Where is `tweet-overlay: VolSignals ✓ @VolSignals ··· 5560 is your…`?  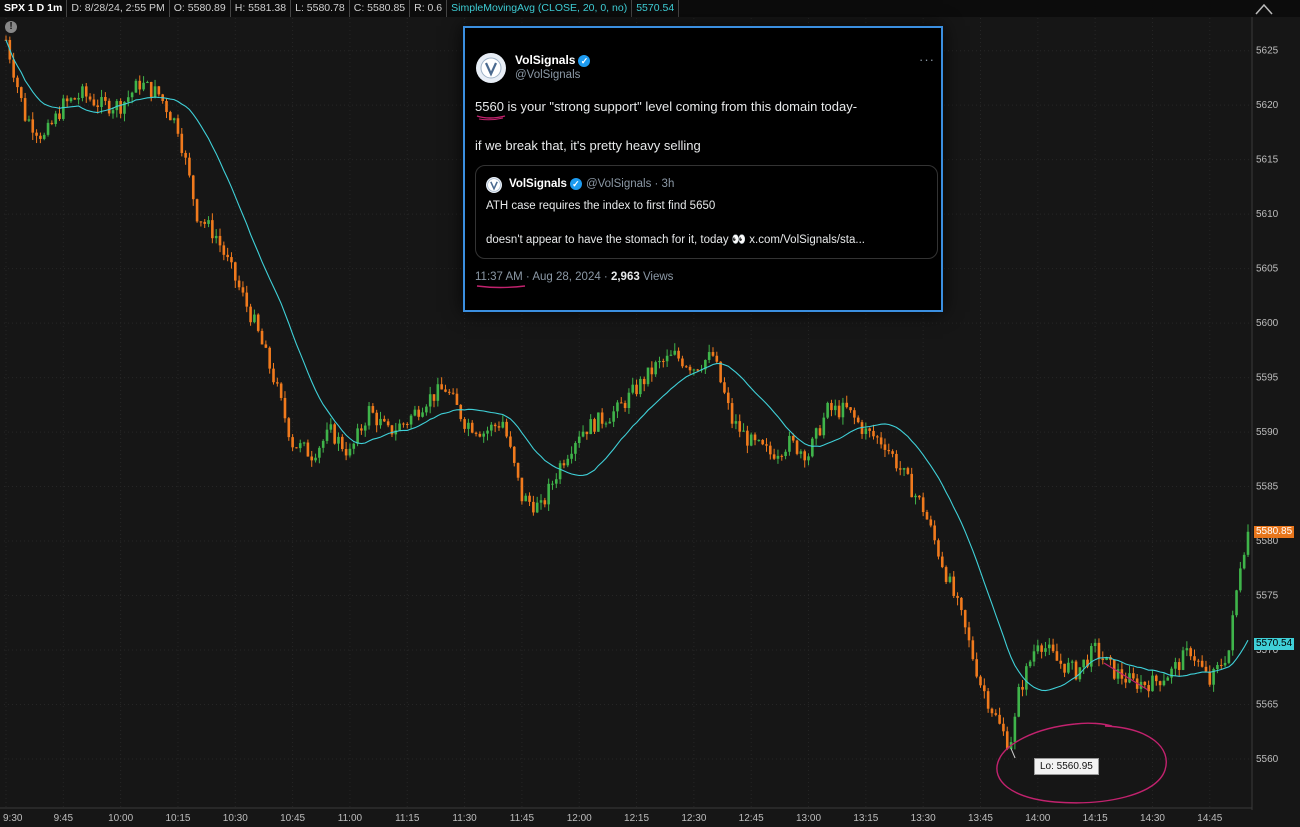 tweet-overlay: VolSignals ✓ @VolSignals ··· 5560 is your… is located at coordinates (703, 169).